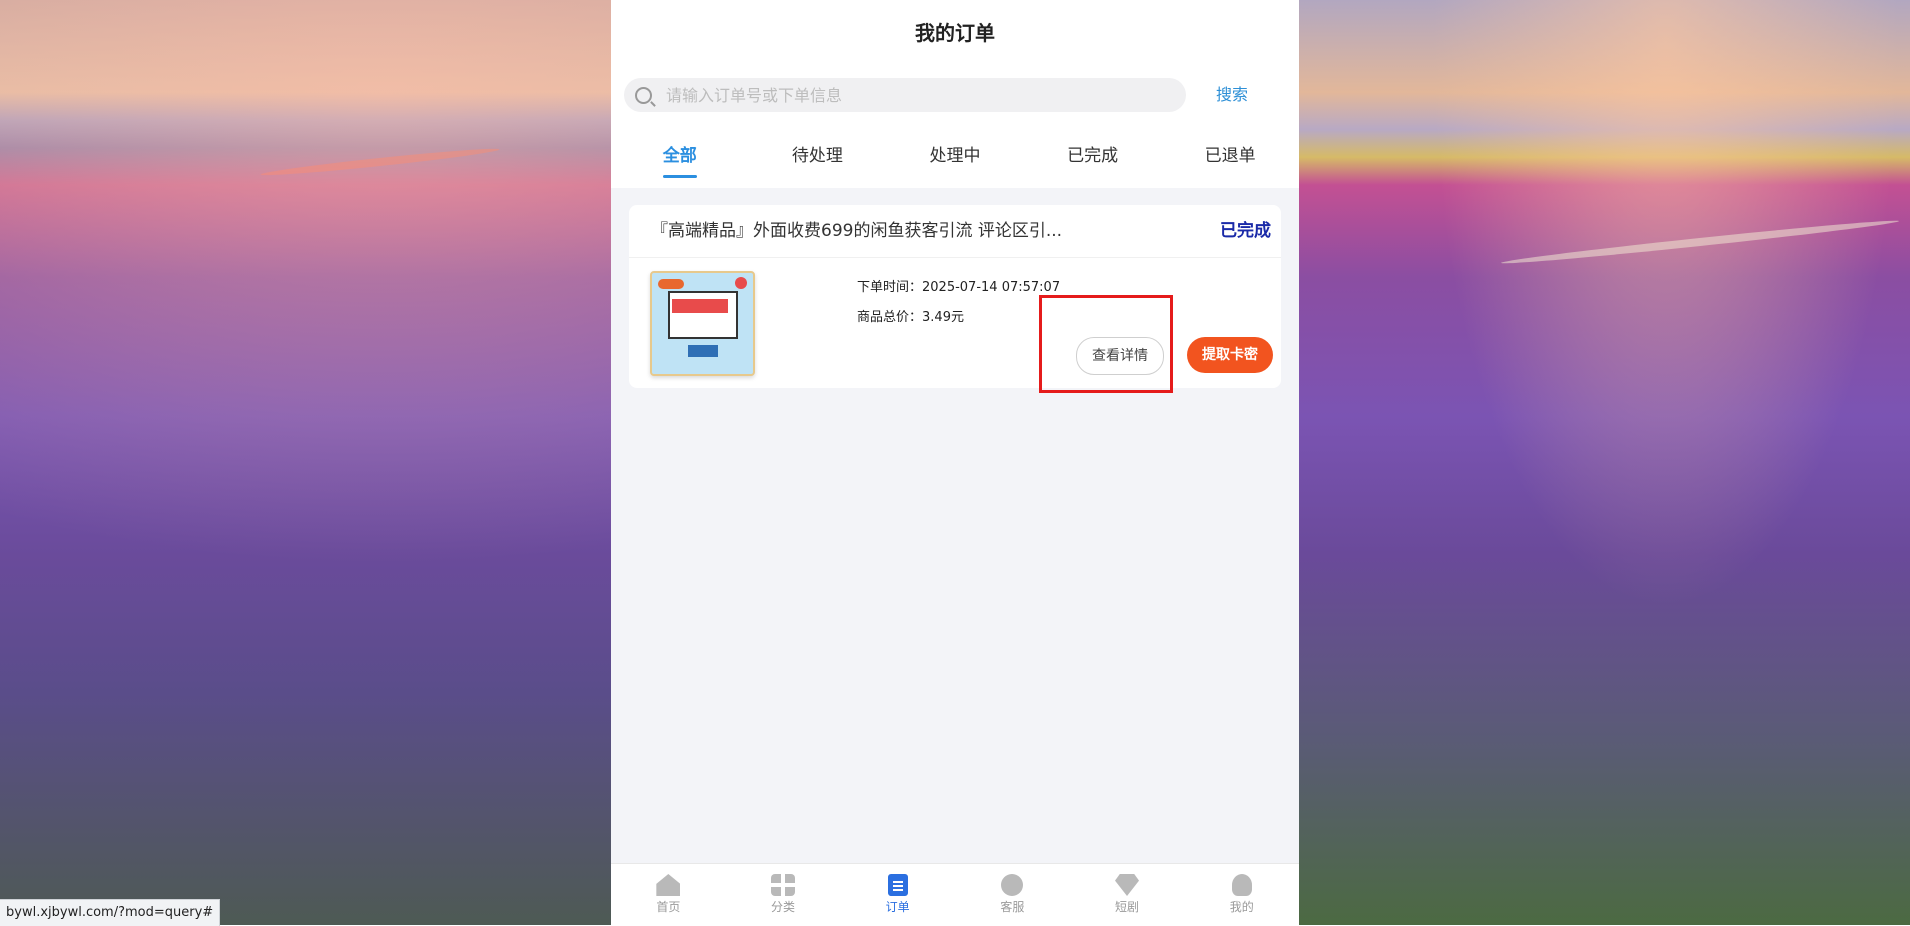 Image resolution: width=1910 pixels, height=926 pixels. I want to click on order-tabs: 全部 待处理 处理中 已完成 已退单, so click(955, 158).